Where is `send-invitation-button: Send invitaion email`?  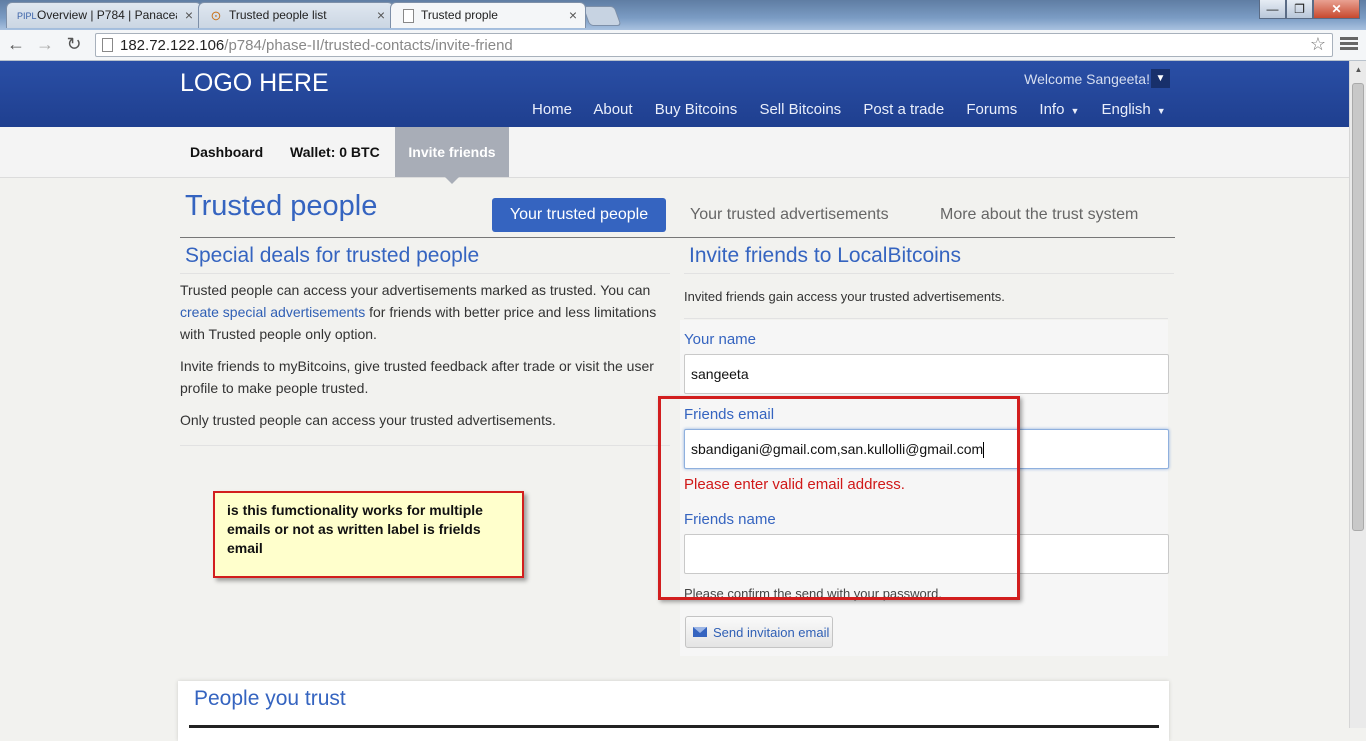 send-invitation-button: Send invitaion email is located at coordinates (759, 632).